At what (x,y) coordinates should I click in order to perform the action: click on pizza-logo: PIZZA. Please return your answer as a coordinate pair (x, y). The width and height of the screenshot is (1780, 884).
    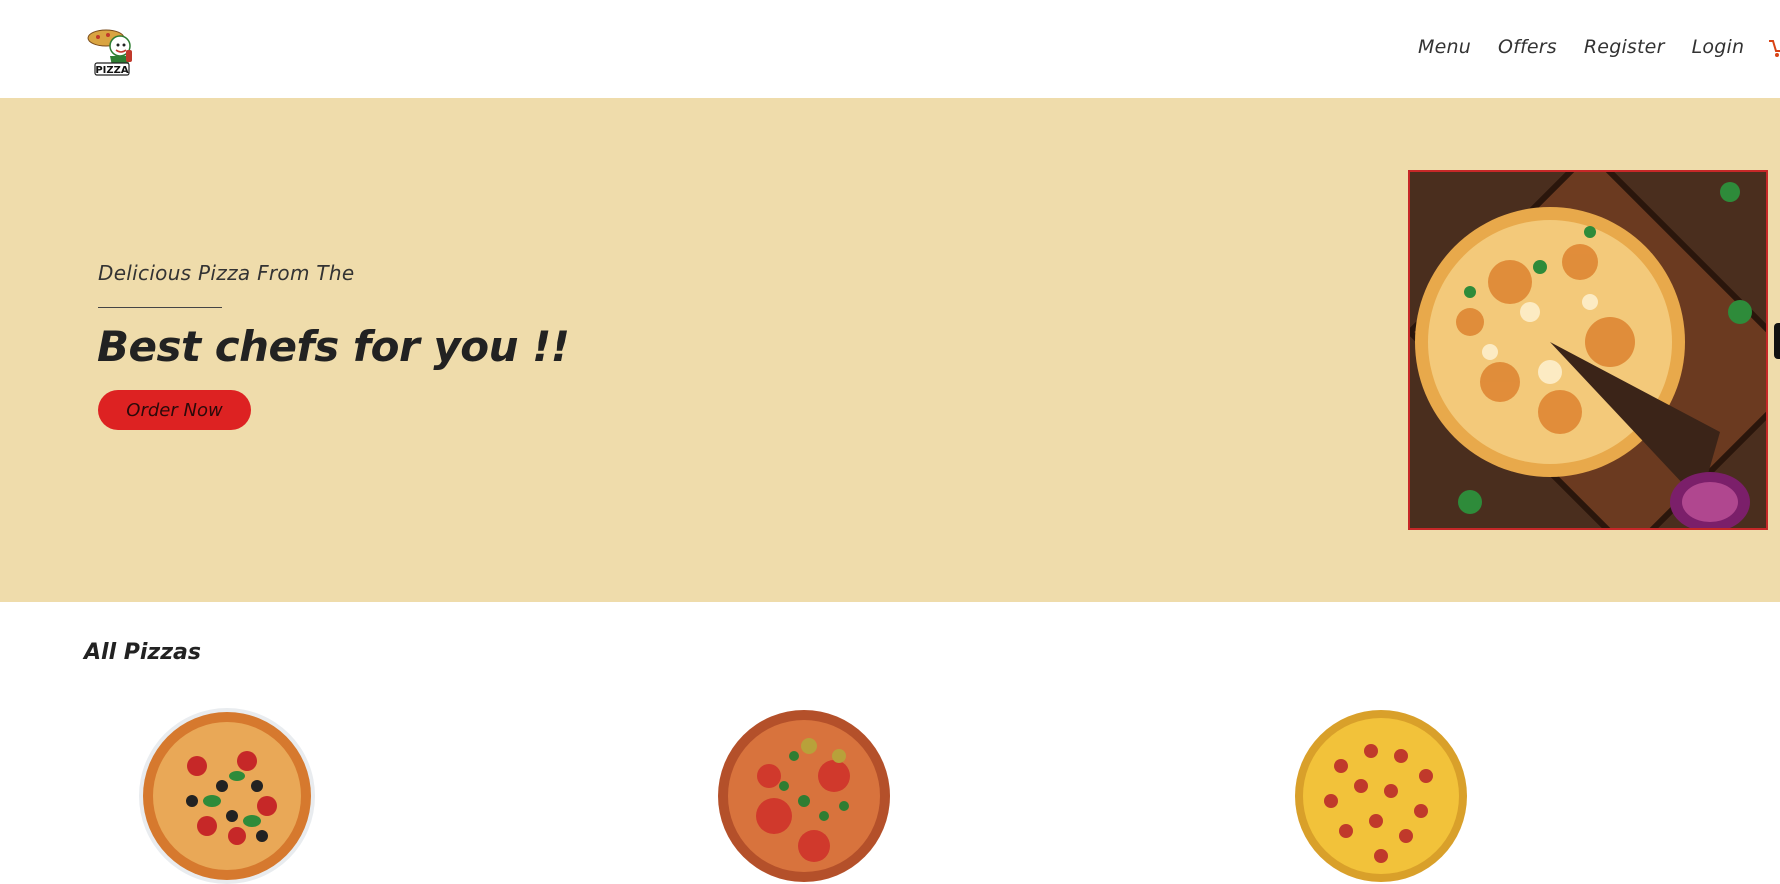
    Looking at the image, I should click on (112, 49).